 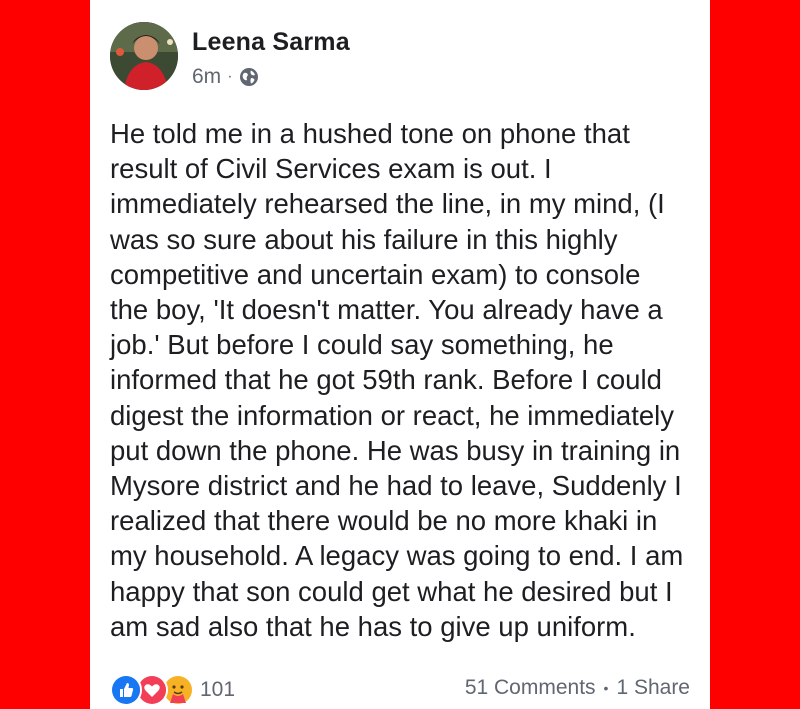 I want to click on shares-link: 1 Share, so click(x=653, y=688).